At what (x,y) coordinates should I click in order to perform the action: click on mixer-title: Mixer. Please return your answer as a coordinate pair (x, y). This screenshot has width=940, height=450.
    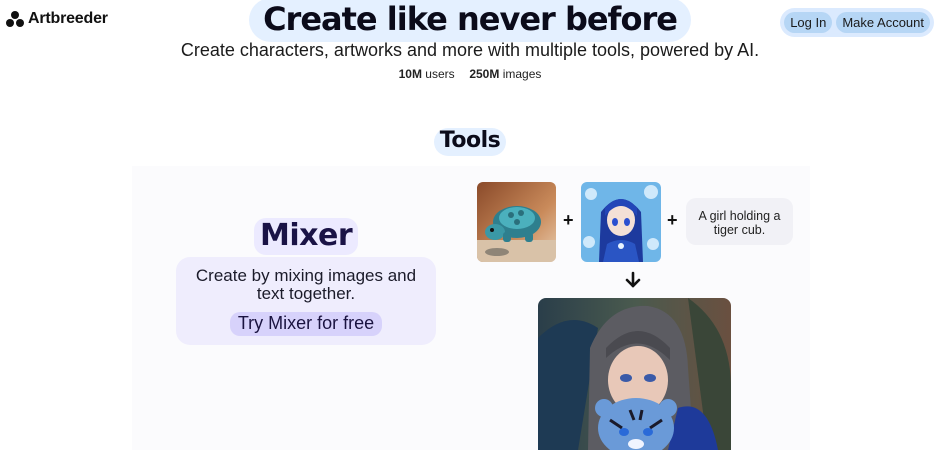
    Looking at the image, I should click on (306, 236).